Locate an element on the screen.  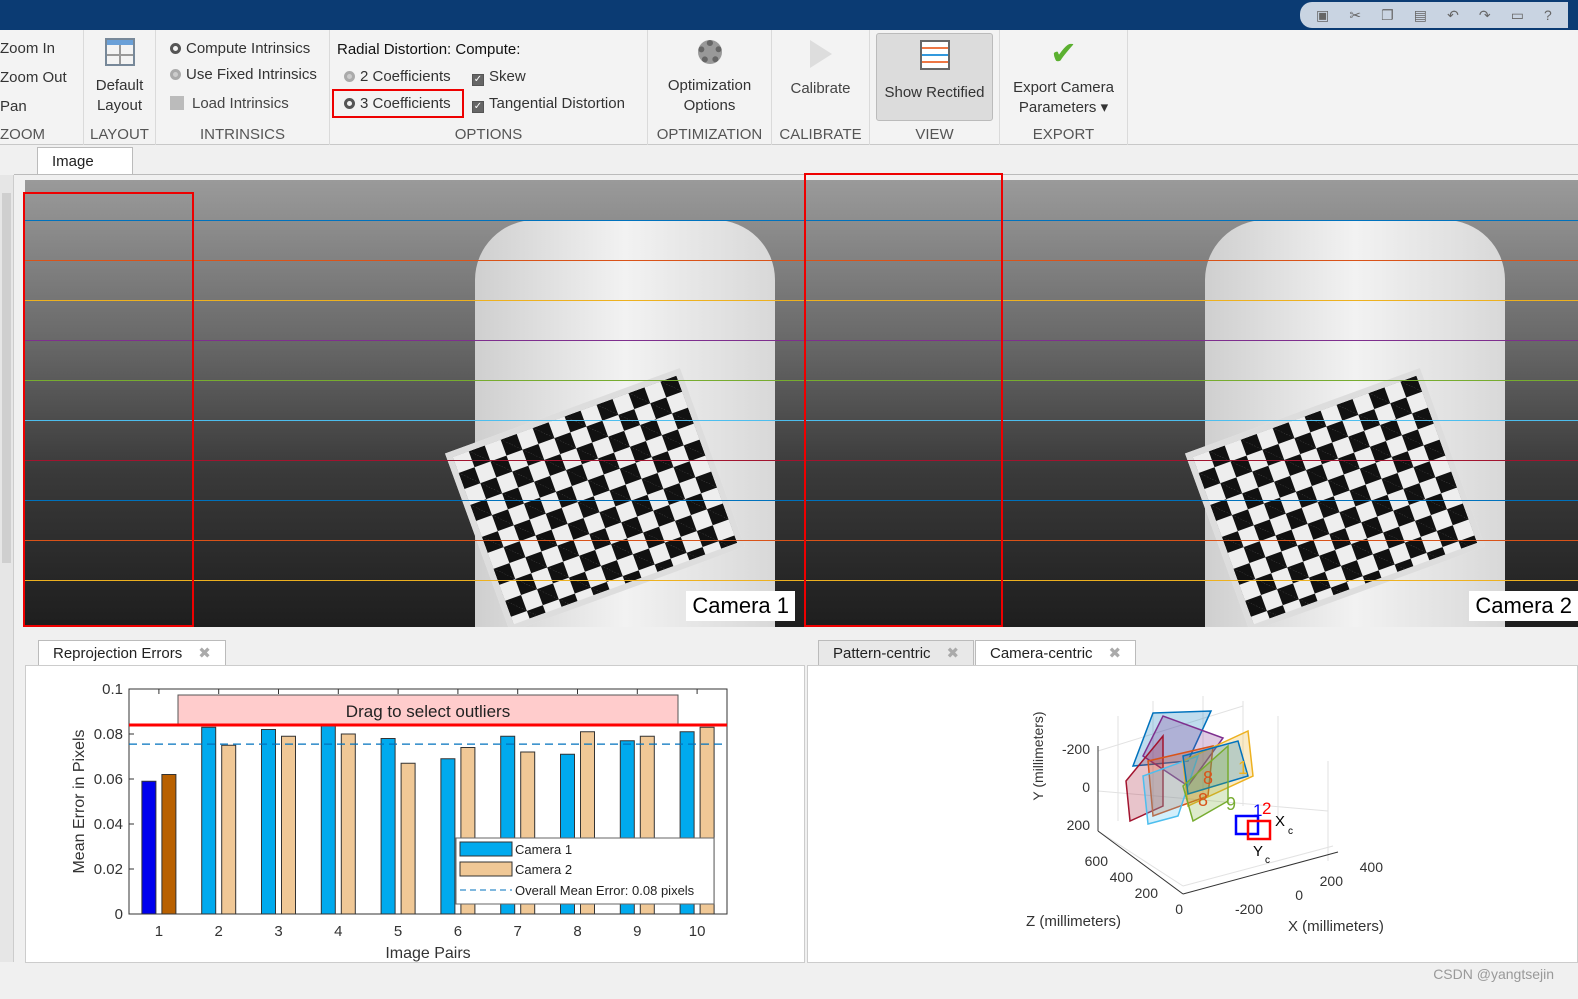
checkmark-icon: ✔ is located at coordinates (1063, 53).